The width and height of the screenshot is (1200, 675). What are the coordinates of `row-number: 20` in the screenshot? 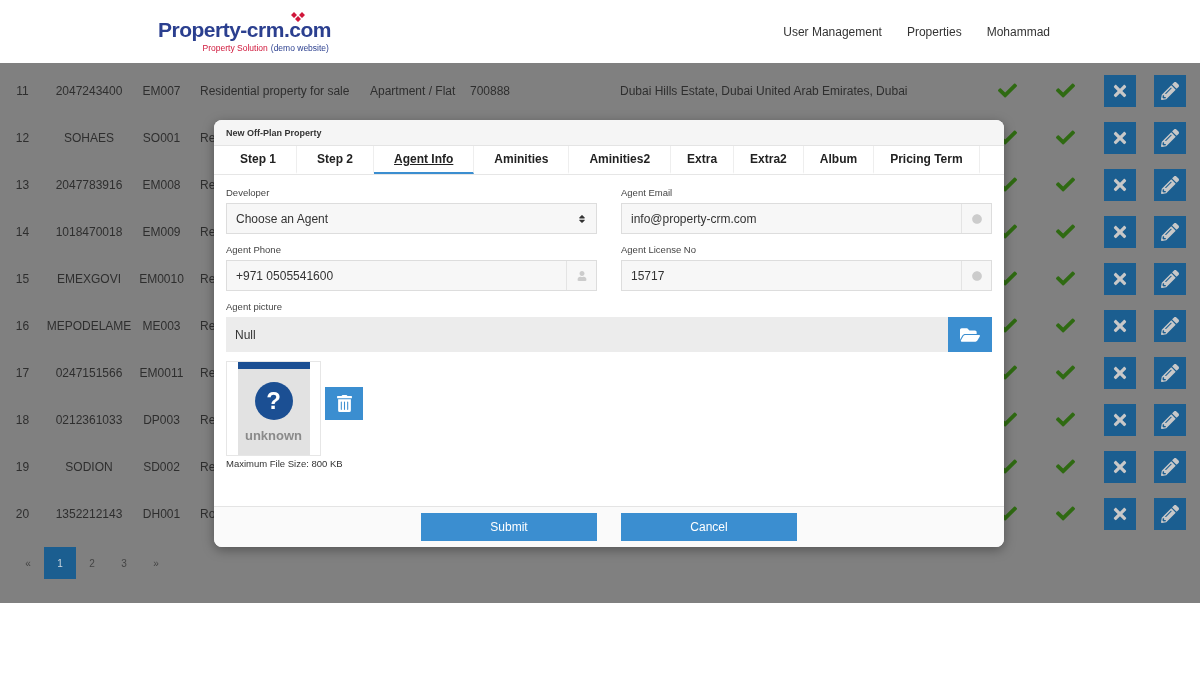 It's located at (22, 513).